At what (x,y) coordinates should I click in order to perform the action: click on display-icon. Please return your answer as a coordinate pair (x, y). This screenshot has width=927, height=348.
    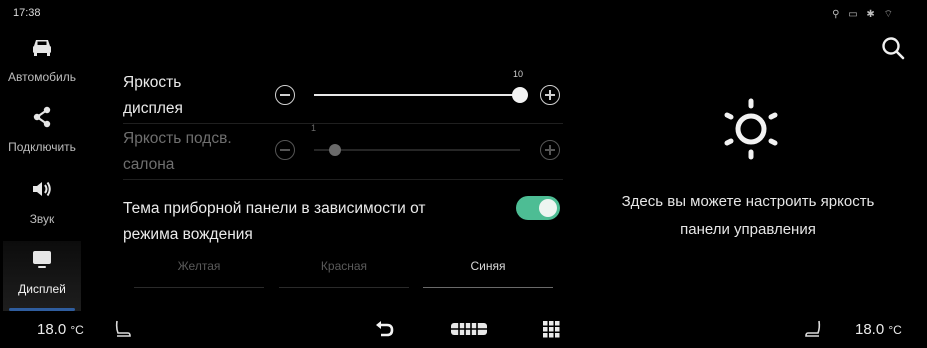
    Looking at the image, I should click on (42, 259).